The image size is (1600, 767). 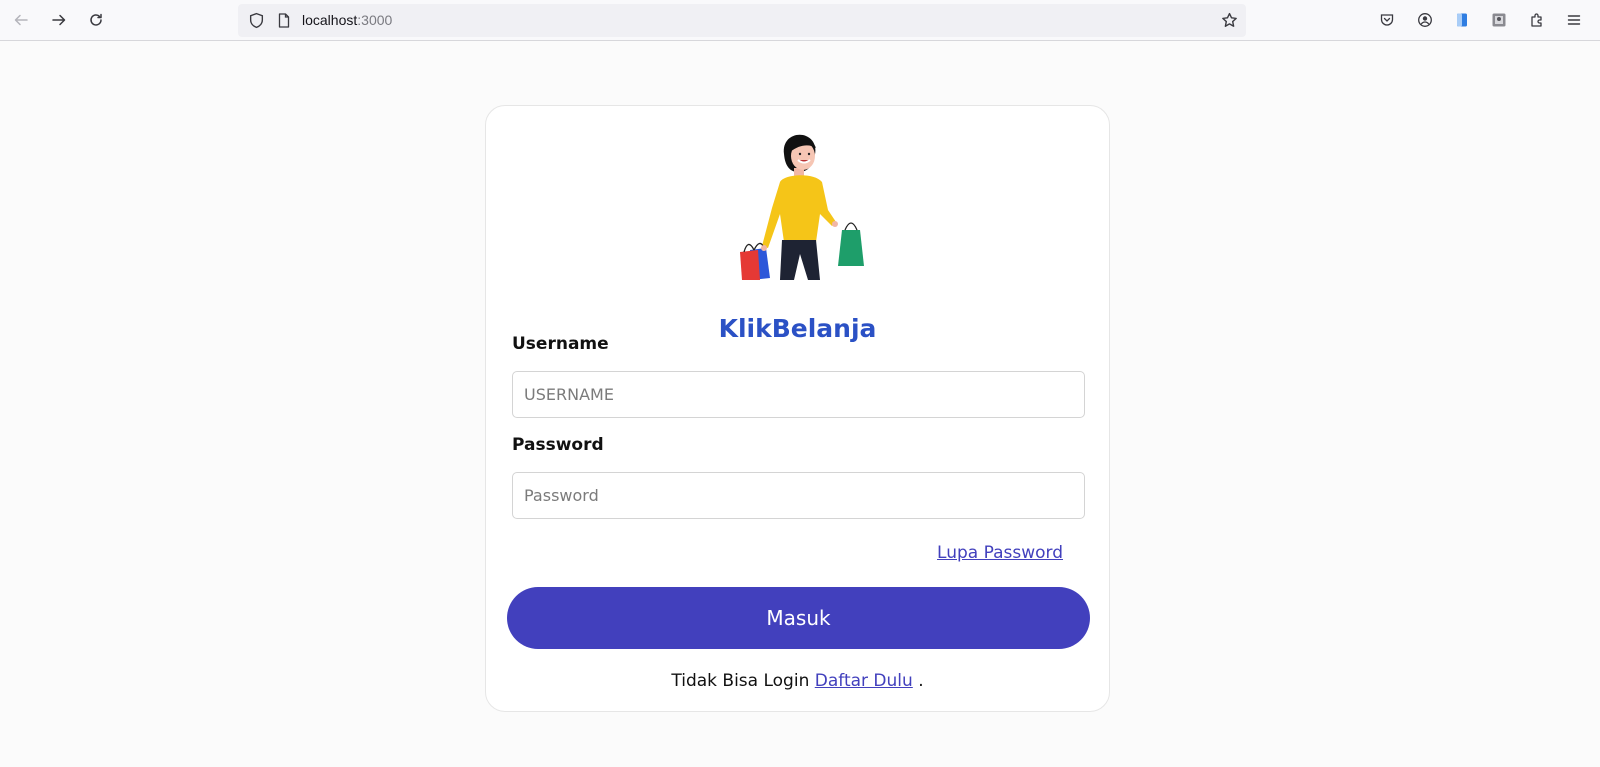 I want to click on extension-blue-button, so click(x=1462, y=20).